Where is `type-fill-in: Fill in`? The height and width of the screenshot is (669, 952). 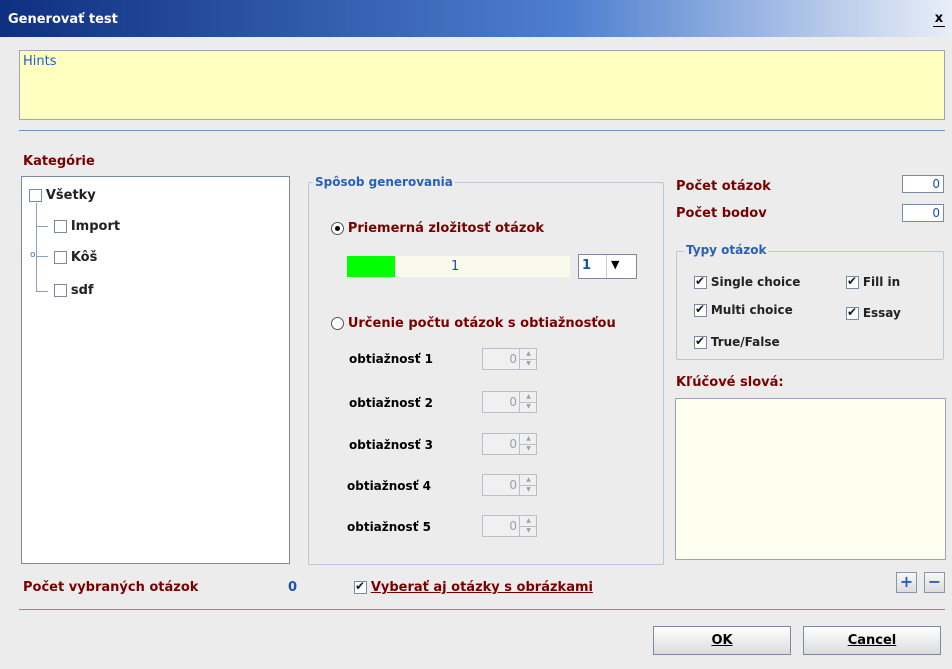 type-fill-in: Fill in is located at coordinates (873, 281).